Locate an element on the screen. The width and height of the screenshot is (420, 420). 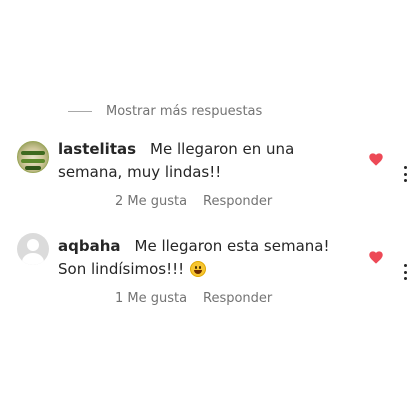
divider-line is located at coordinates (80, 111).